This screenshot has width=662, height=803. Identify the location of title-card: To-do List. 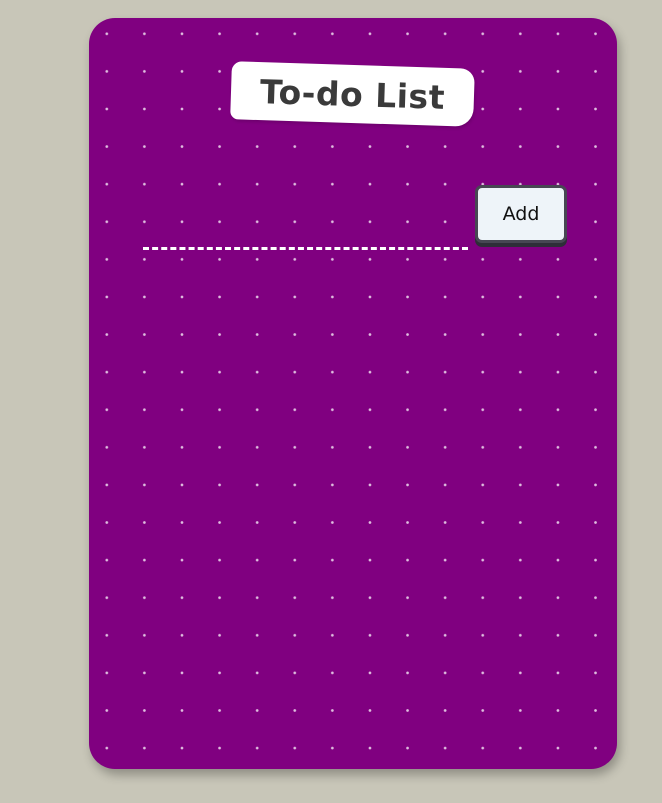
(352, 94).